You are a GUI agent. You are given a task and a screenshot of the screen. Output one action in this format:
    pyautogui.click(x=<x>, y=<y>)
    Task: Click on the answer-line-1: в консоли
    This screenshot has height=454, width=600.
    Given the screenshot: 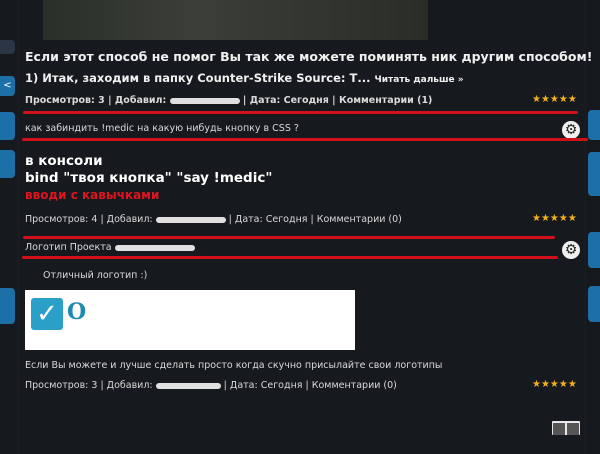 What is the action you would take?
    pyautogui.click(x=64, y=161)
    